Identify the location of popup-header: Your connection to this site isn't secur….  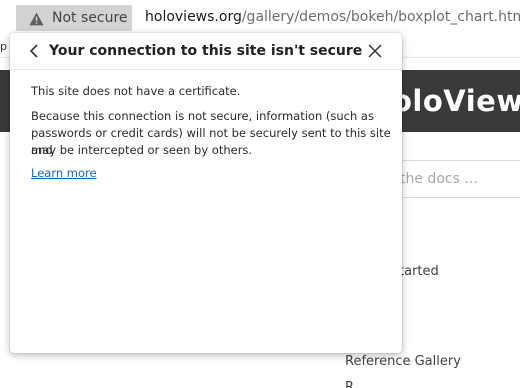
(206, 51).